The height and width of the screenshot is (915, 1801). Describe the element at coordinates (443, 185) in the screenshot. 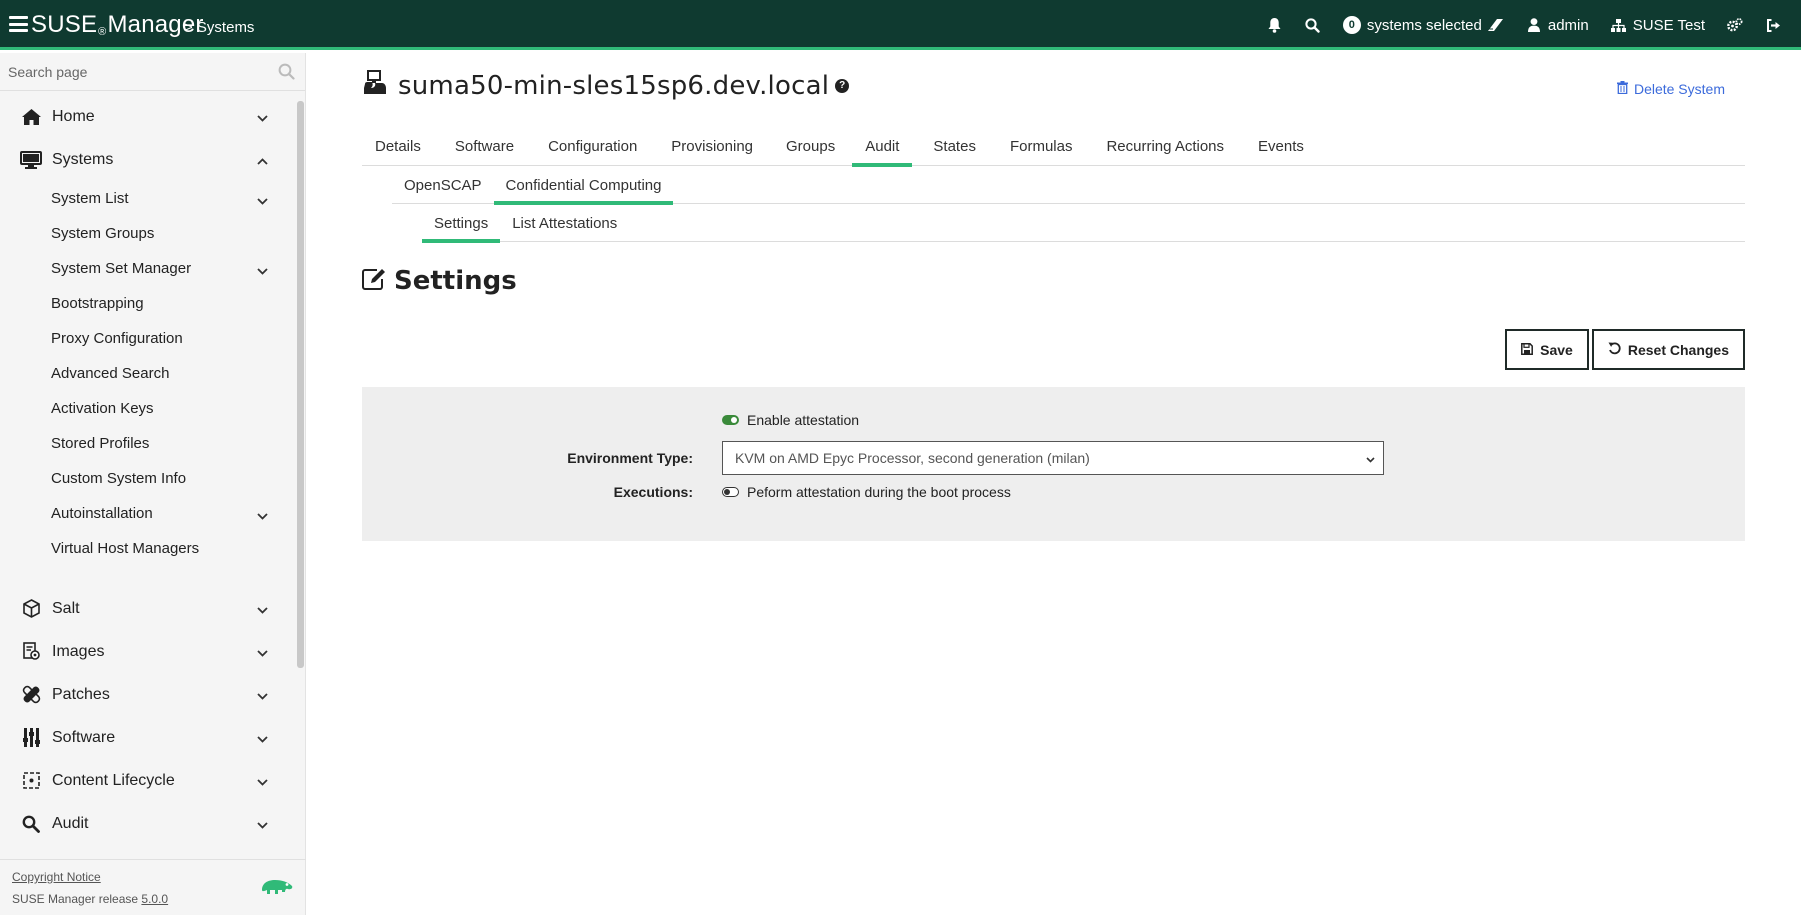

I see `tab-openscap: OpenSCAP` at that location.